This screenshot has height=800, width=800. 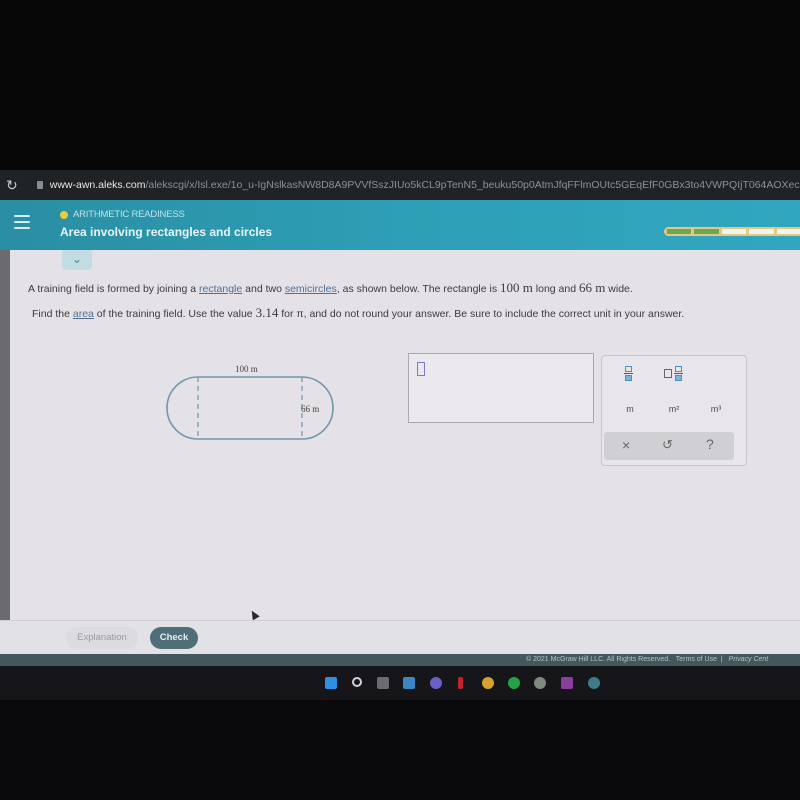 What do you see at coordinates (630, 409) in the screenshot?
I see `unit-m-button: m` at bounding box center [630, 409].